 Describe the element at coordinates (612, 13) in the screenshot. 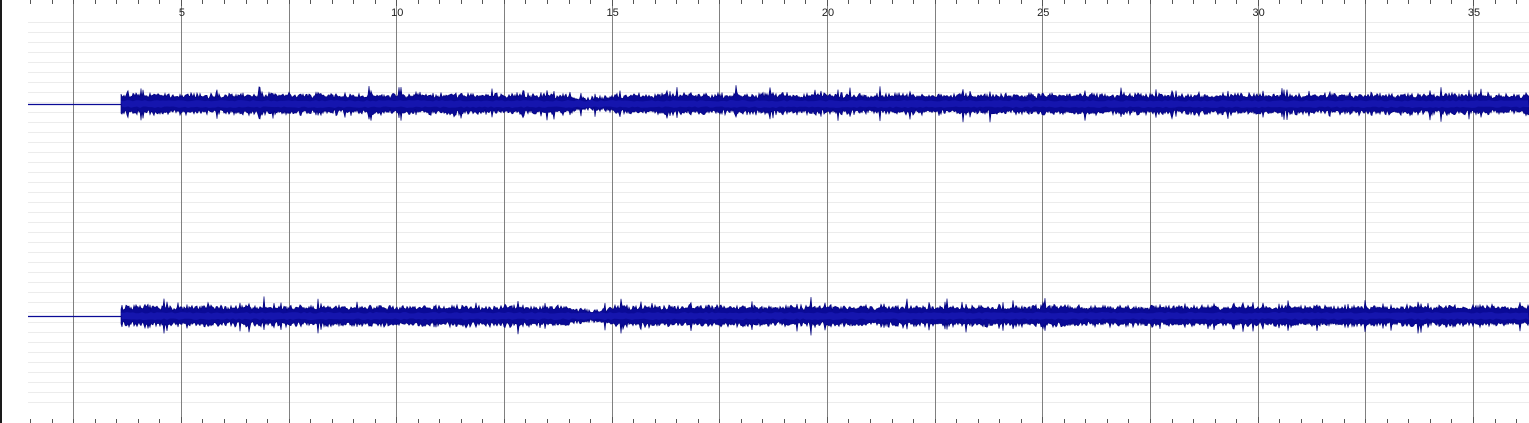

I see `time-label-15: 15` at that location.